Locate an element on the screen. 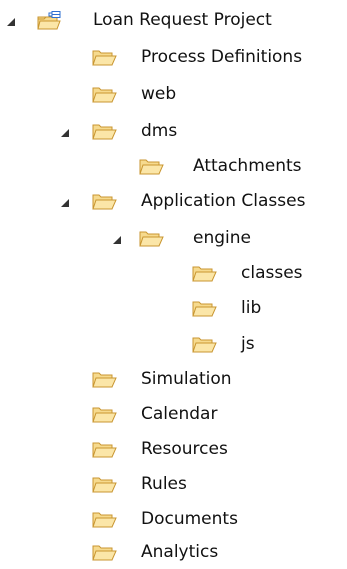 The image size is (347, 569). tree-item-rules: Rules is located at coordinates (173, 484).